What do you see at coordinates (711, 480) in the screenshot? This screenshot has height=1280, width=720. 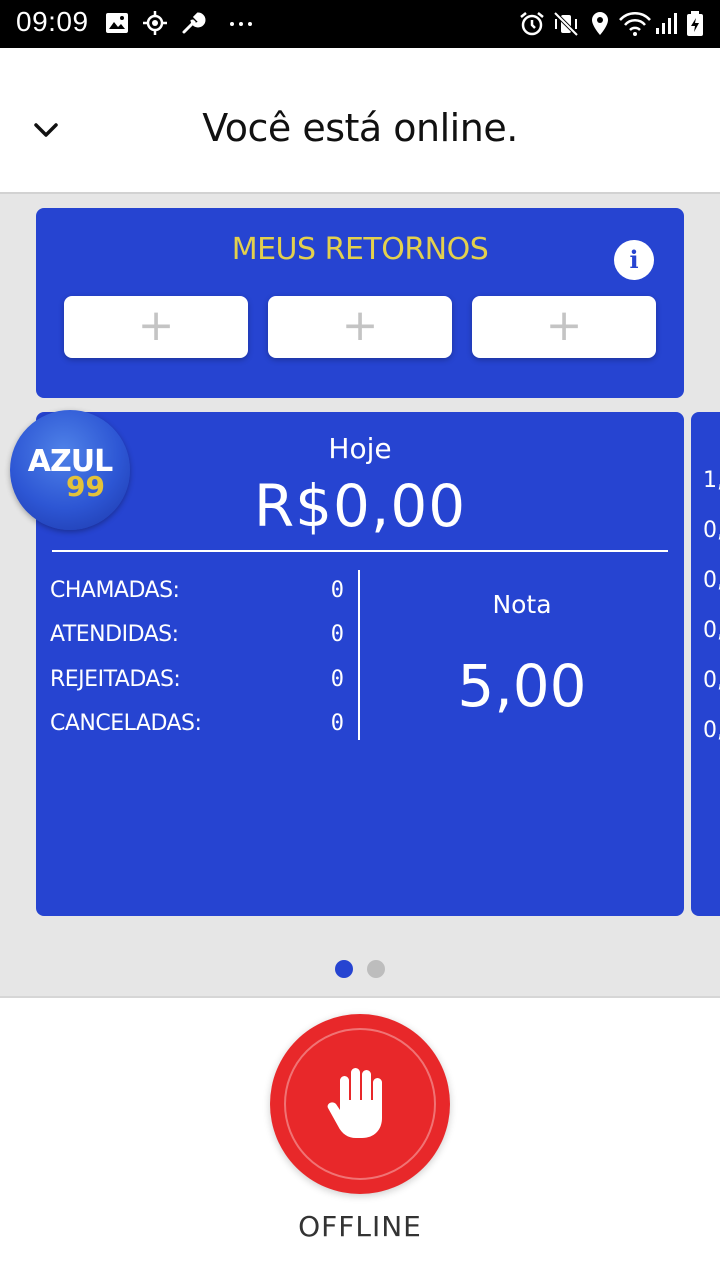 I see `peek-value: 1,` at bounding box center [711, 480].